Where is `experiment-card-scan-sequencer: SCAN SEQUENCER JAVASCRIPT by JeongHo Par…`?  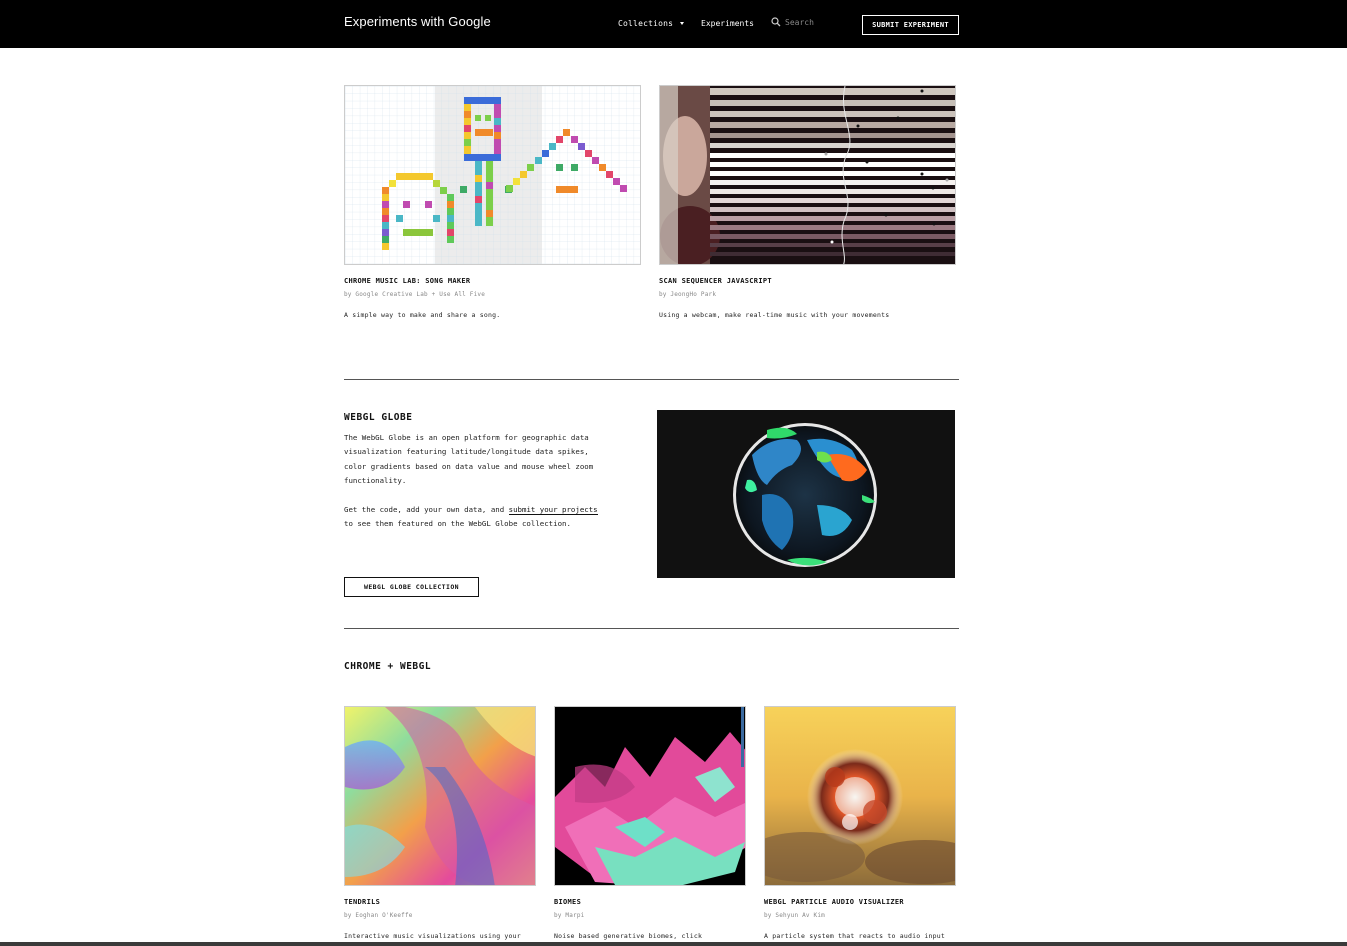 experiment-card-scan-sequencer: SCAN SEQUENCER JAVASCRIPT by JeongHo Par… is located at coordinates (807, 203).